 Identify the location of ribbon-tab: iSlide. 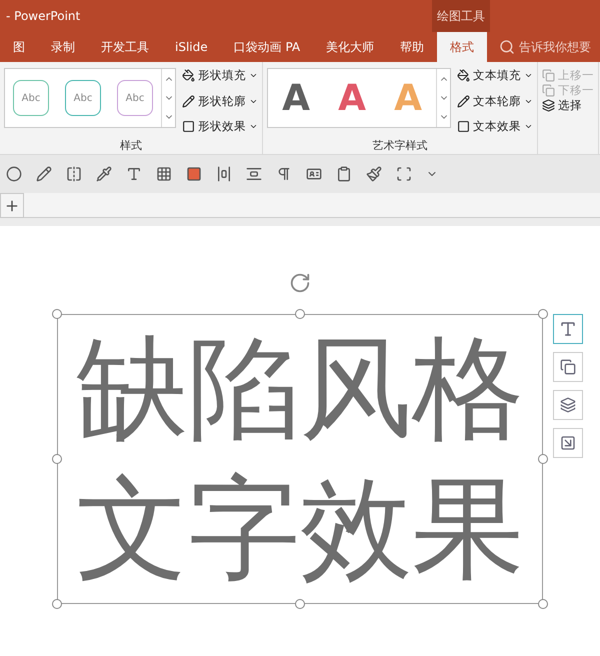
(191, 47).